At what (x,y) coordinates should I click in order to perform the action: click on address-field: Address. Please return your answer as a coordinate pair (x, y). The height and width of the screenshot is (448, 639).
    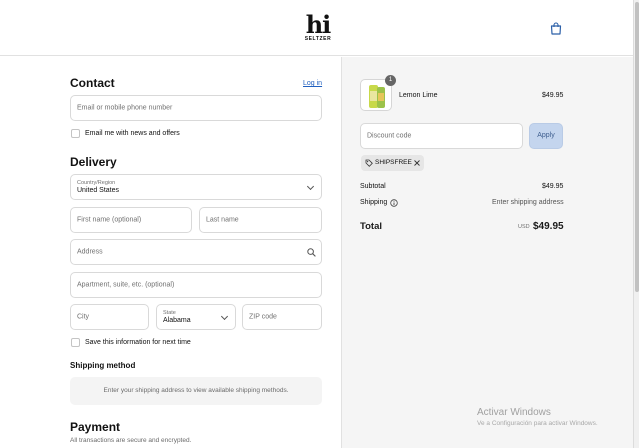
    Looking at the image, I should click on (196, 252).